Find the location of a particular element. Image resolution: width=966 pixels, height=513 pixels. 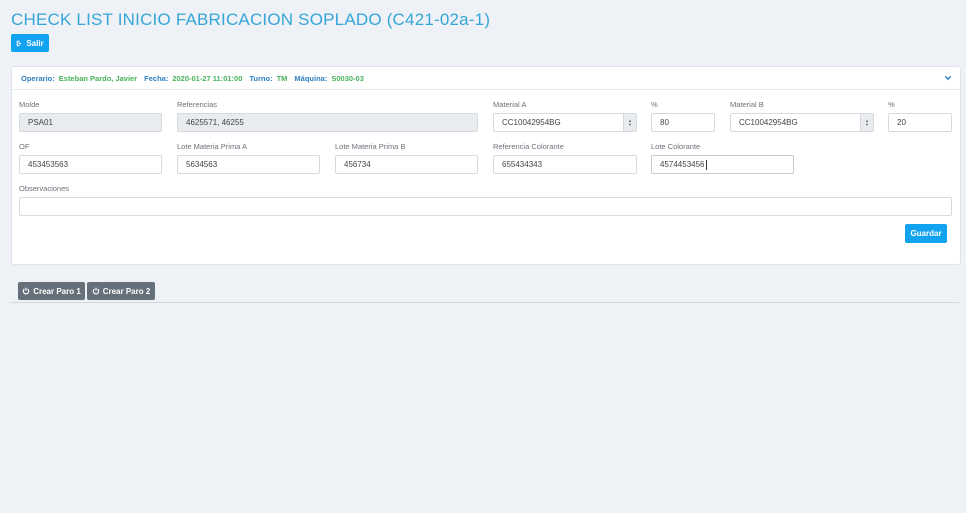

crear-paro-2-label: Crear Paro 2 is located at coordinates (126, 291).